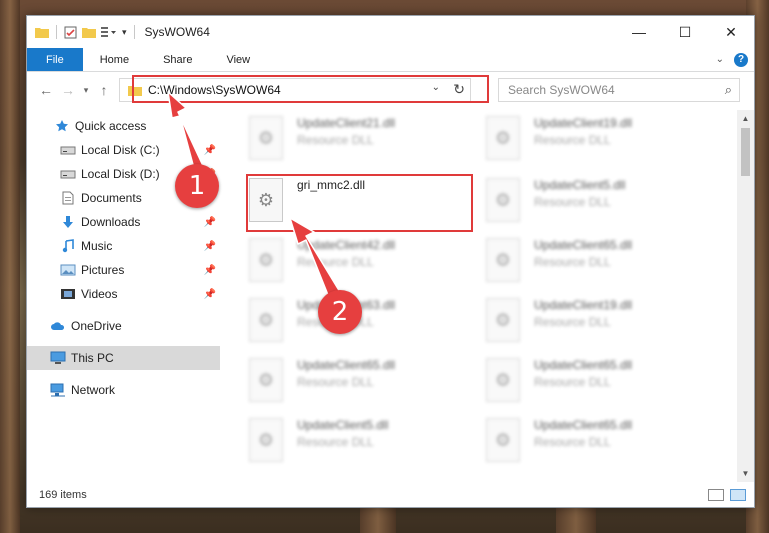  Describe the element at coordinates (340, 312) in the screenshot. I see `step-badge-2: 2` at that location.